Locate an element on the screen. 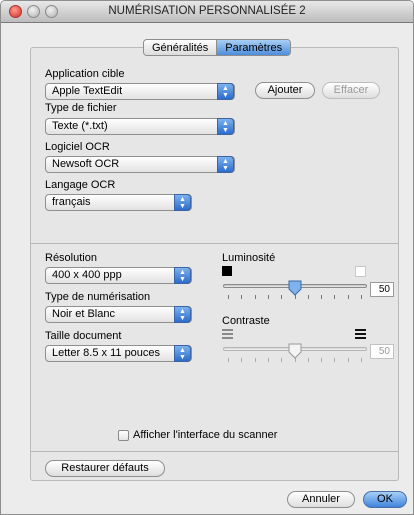 The height and width of the screenshot is (515, 414). brightness-knob is located at coordinates (295, 288).